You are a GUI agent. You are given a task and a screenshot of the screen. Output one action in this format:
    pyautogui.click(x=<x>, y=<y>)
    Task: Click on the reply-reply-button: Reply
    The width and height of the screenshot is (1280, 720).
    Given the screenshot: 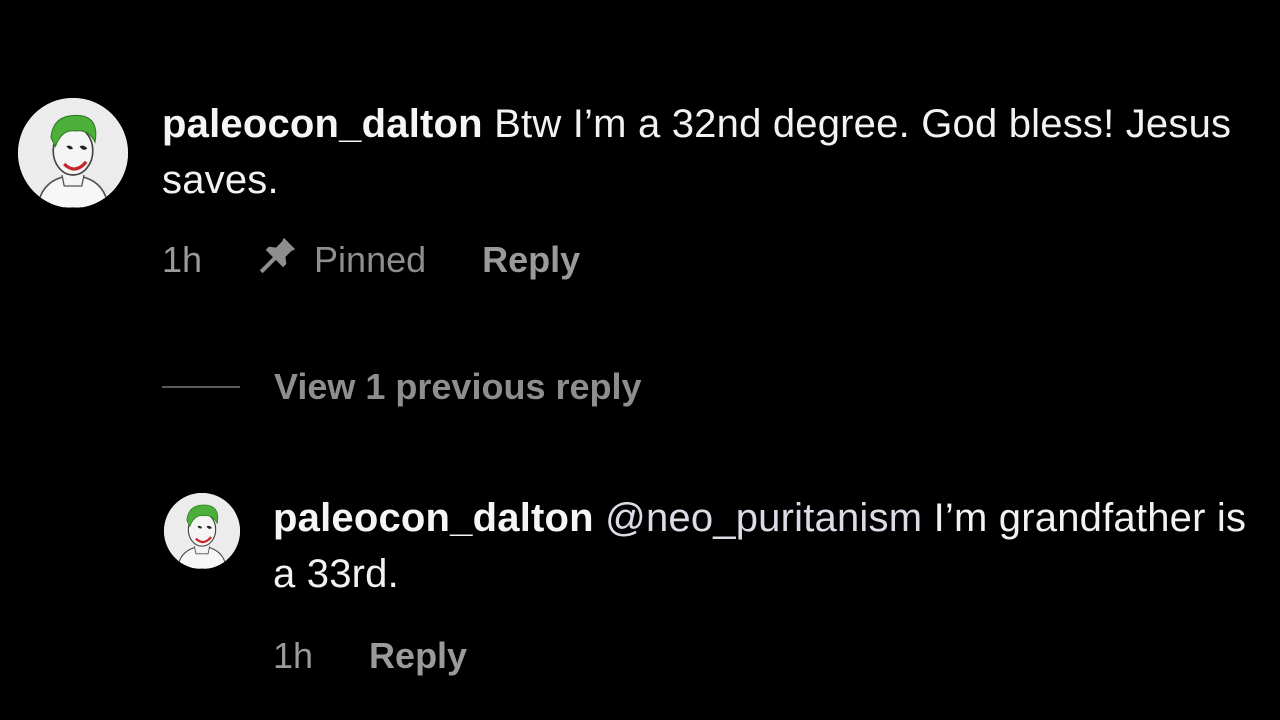 What is the action you would take?
    pyautogui.click(x=418, y=656)
    